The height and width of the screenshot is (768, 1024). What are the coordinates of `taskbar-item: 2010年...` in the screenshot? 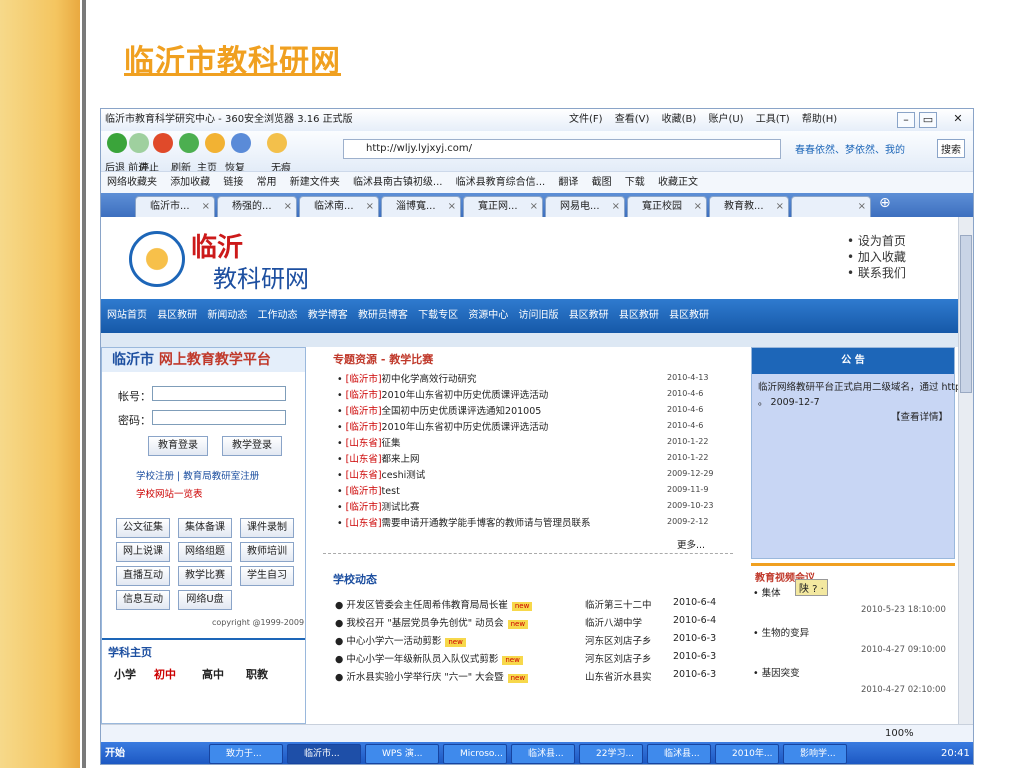 It's located at (747, 754).